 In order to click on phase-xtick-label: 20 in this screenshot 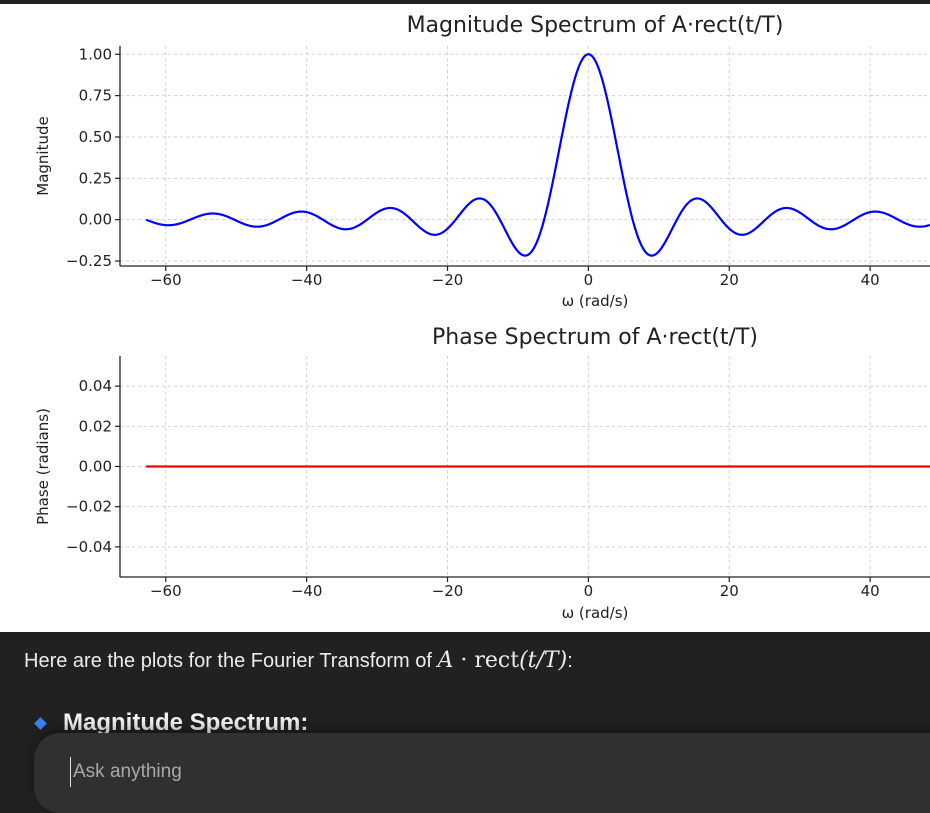, I will do `click(729, 591)`.